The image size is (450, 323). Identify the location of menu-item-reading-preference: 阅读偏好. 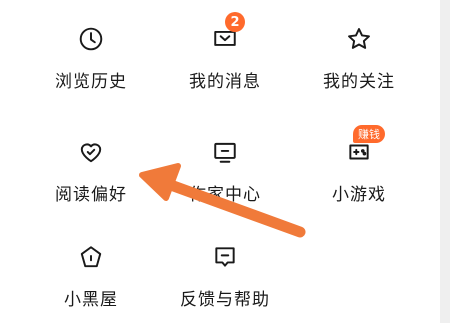
(91, 178).